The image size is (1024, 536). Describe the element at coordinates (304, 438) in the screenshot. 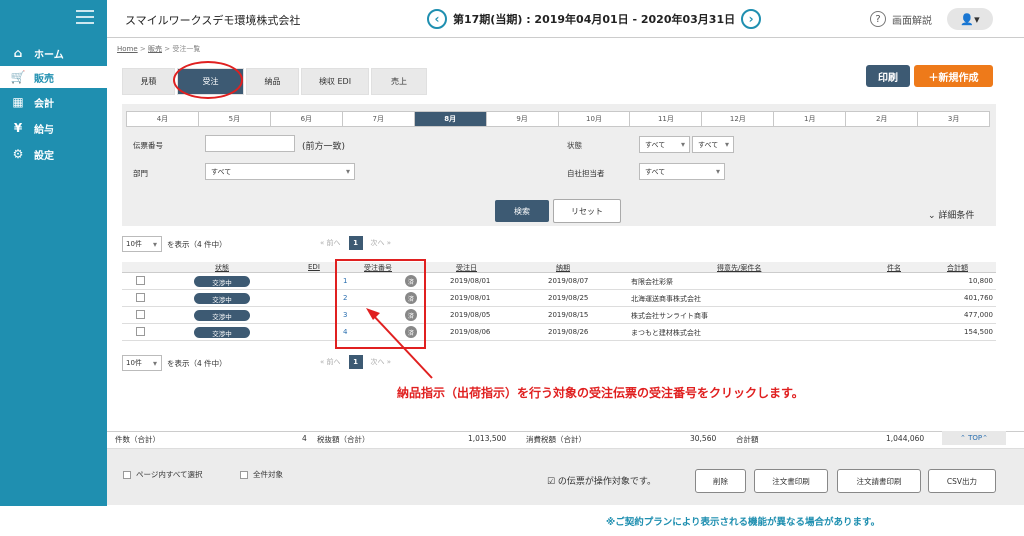

I see `count-value: 4` at that location.